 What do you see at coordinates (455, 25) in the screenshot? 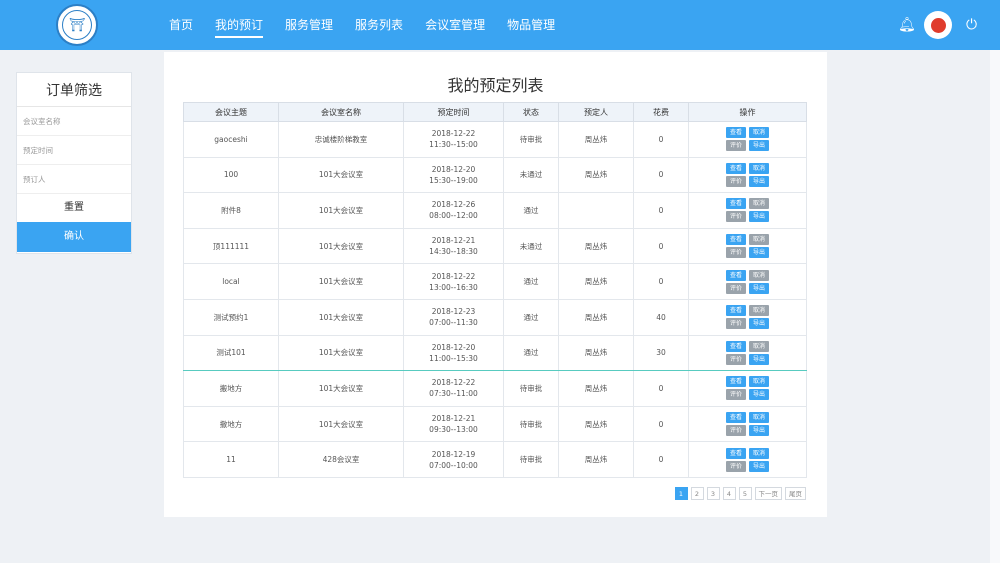
I see `nav-meeting-room-management: 会议室管理` at bounding box center [455, 25].